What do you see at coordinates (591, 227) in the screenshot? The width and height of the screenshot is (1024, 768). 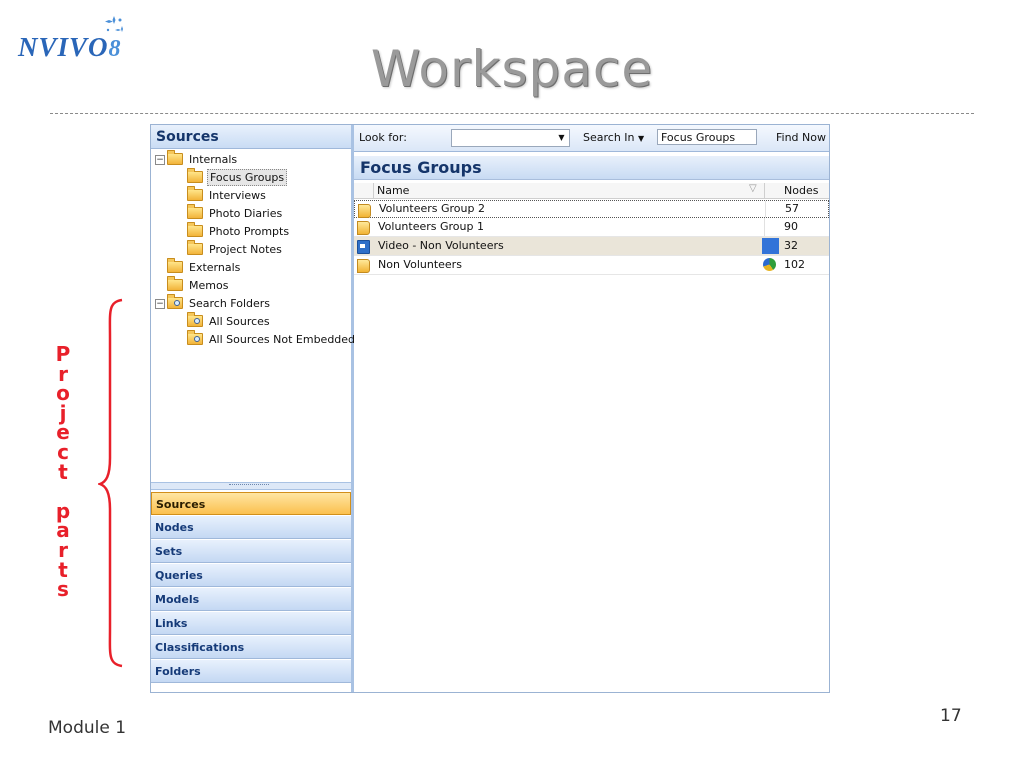 I see `table-row: Volunteers Group 1 90` at bounding box center [591, 227].